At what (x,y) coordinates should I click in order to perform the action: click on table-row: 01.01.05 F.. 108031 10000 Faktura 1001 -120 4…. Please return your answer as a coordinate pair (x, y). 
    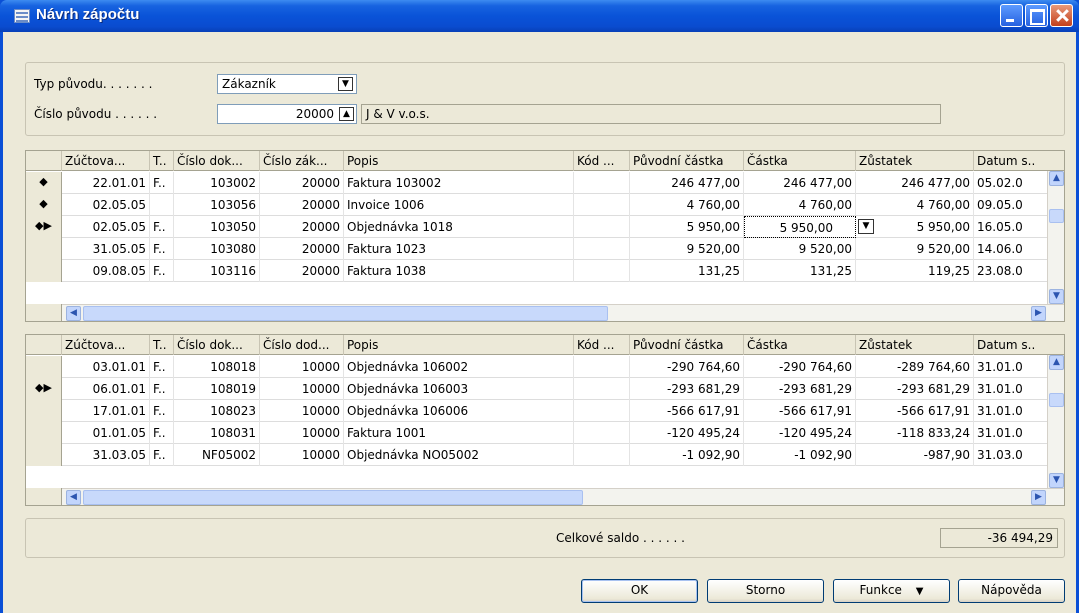
    Looking at the image, I should click on (545, 433).